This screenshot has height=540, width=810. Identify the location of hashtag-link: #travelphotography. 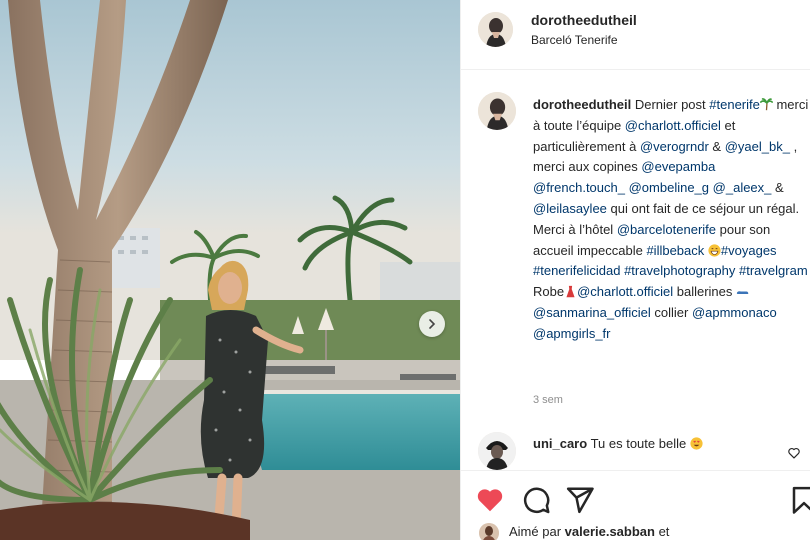
(679, 270).